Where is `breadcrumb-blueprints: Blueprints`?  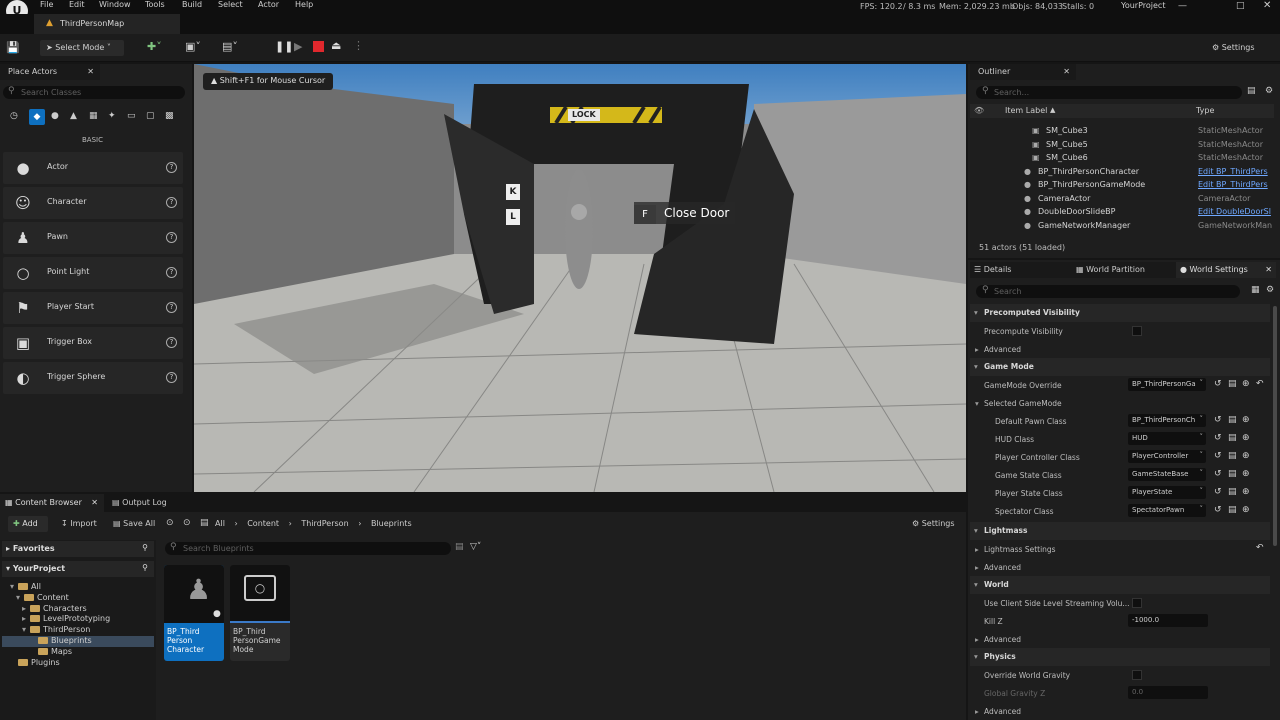 breadcrumb-blueprints: Blueprints is located at coordinates (391, 523).